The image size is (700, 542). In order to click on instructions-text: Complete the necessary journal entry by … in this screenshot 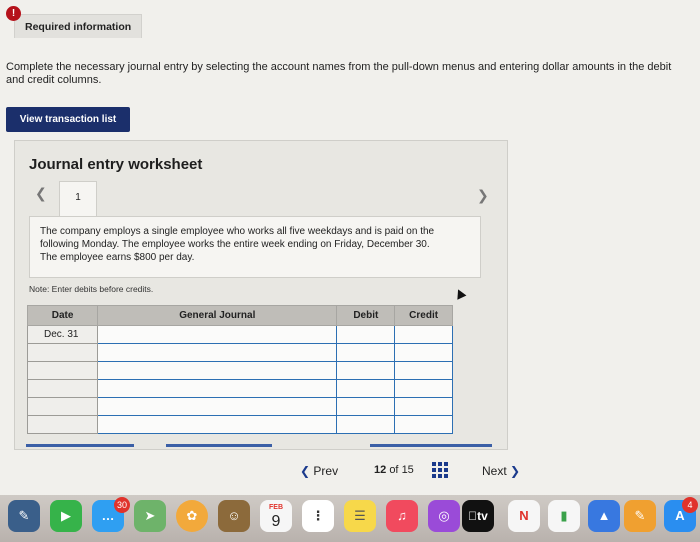, I will do `click(339, 73)`.